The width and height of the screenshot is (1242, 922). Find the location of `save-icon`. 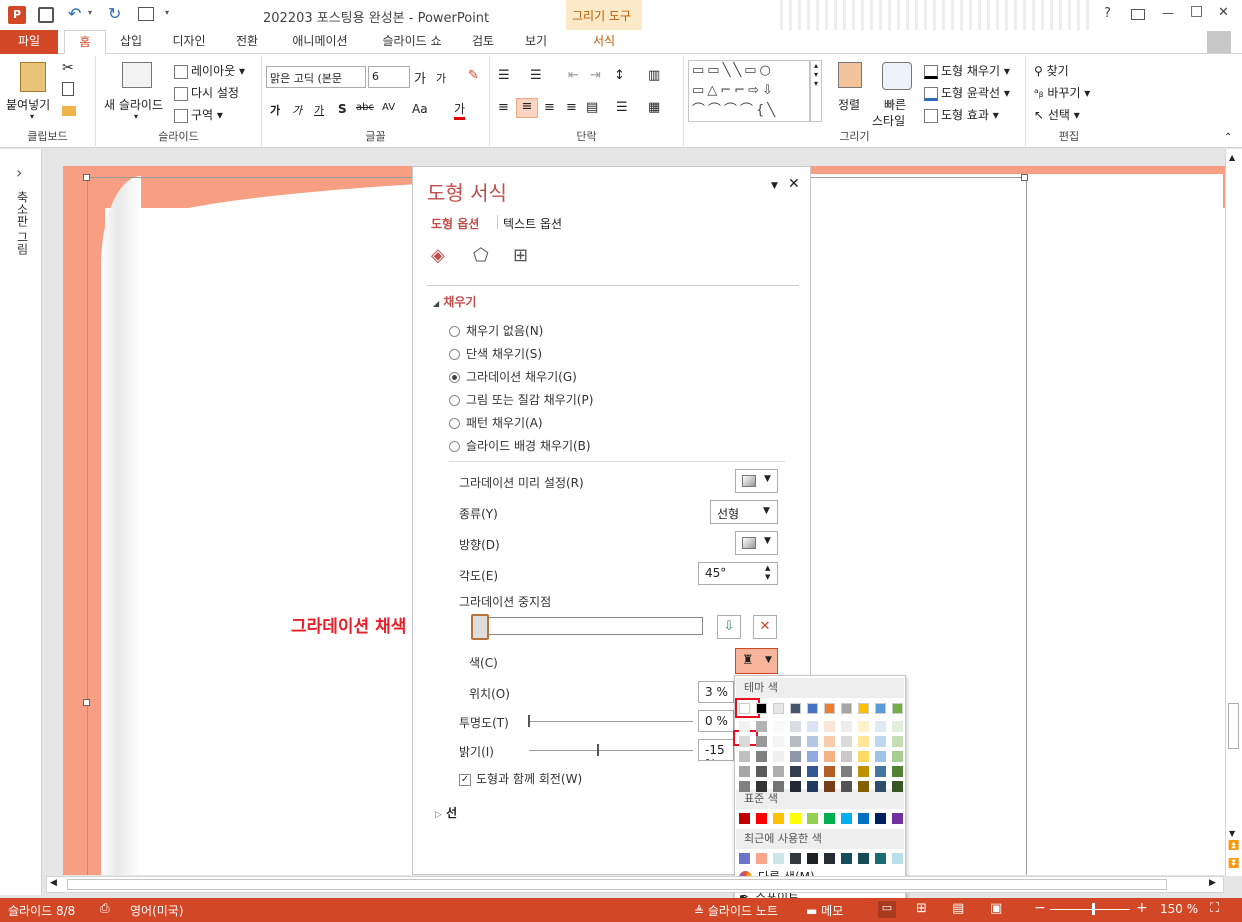

save-icon is located at coordinates (46, 15).